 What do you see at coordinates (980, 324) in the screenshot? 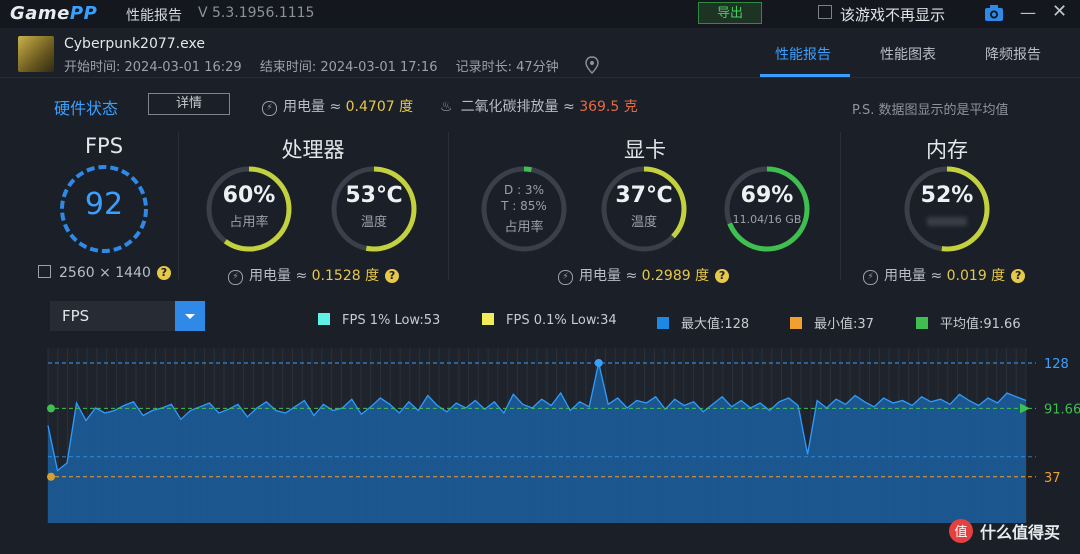
I see `legend-label: 平均值:91.66` at bounding box center [980, 324].